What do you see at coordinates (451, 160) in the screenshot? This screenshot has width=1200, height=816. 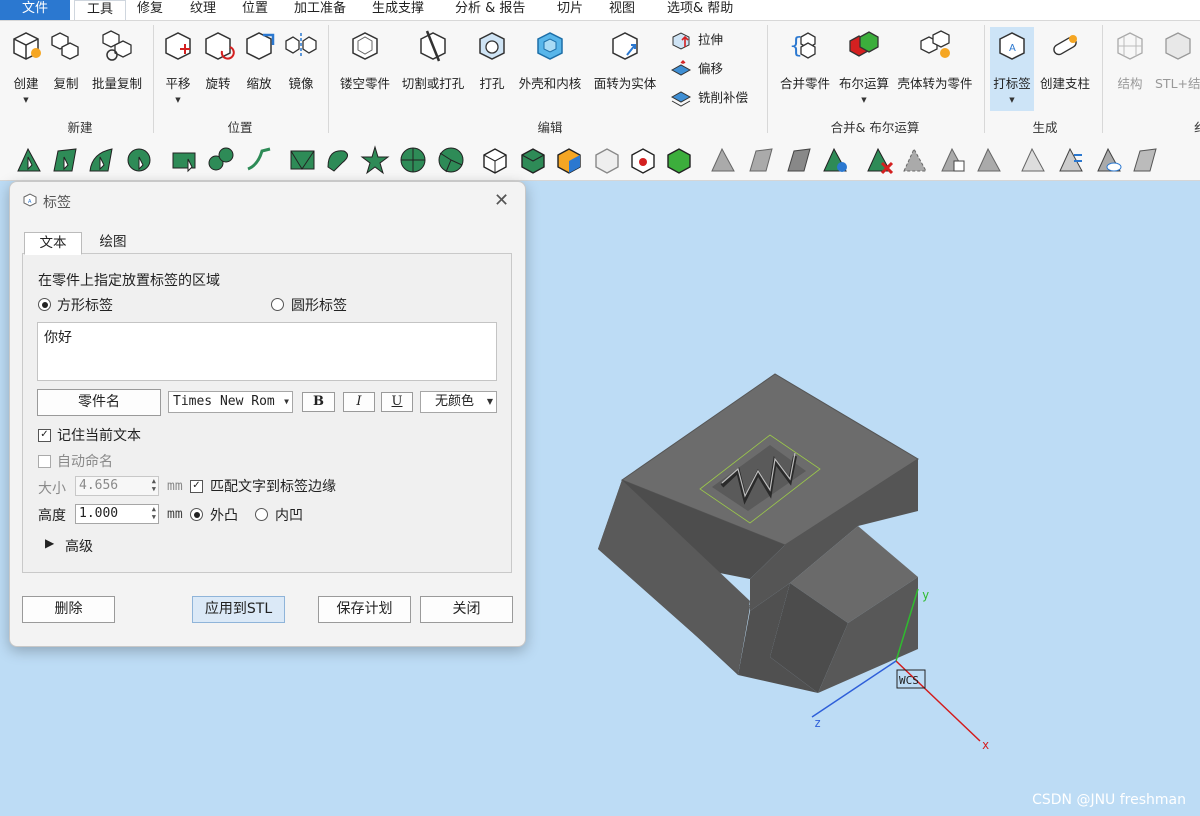 I see `select-fan-icon` at bounding box center [451, 160].